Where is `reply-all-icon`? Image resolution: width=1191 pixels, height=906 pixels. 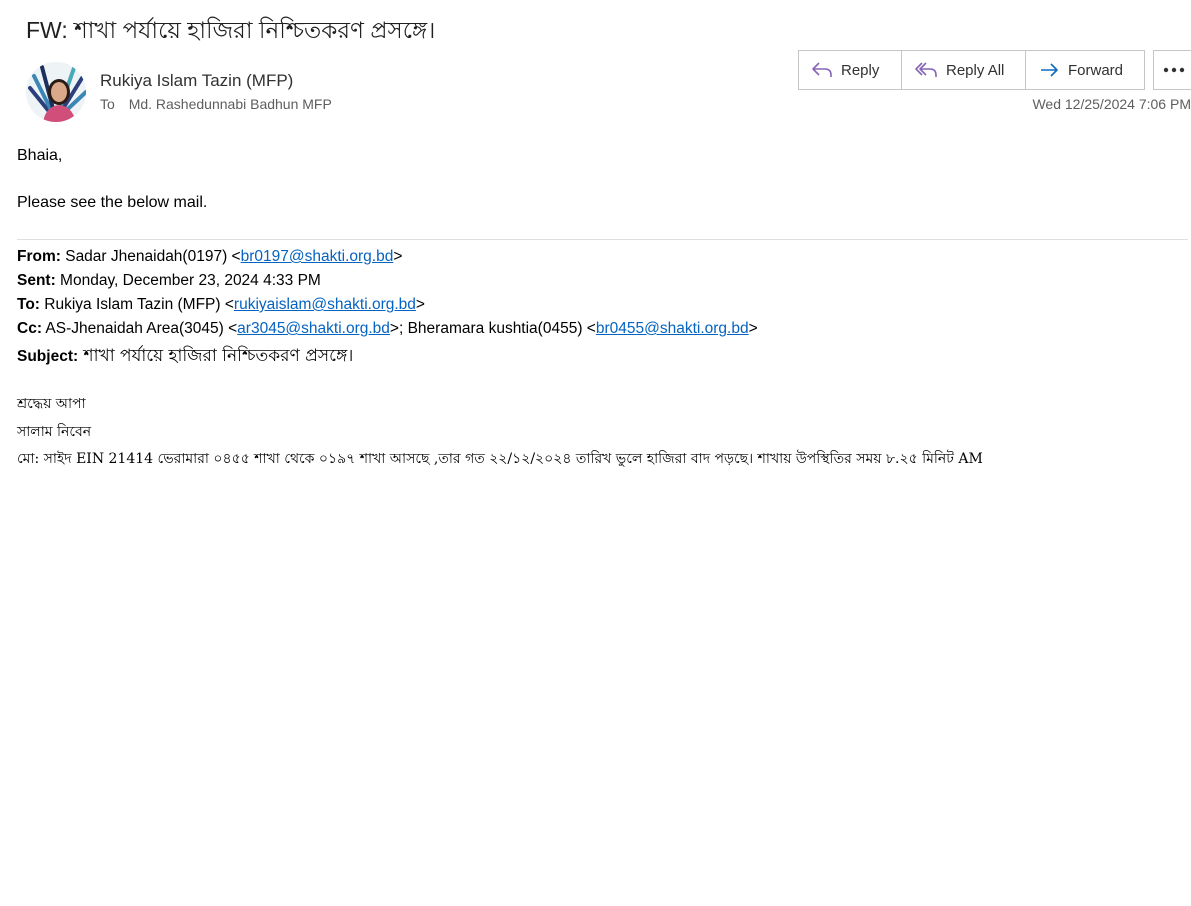
reply-all-icon is located at coordinates (926, 70).